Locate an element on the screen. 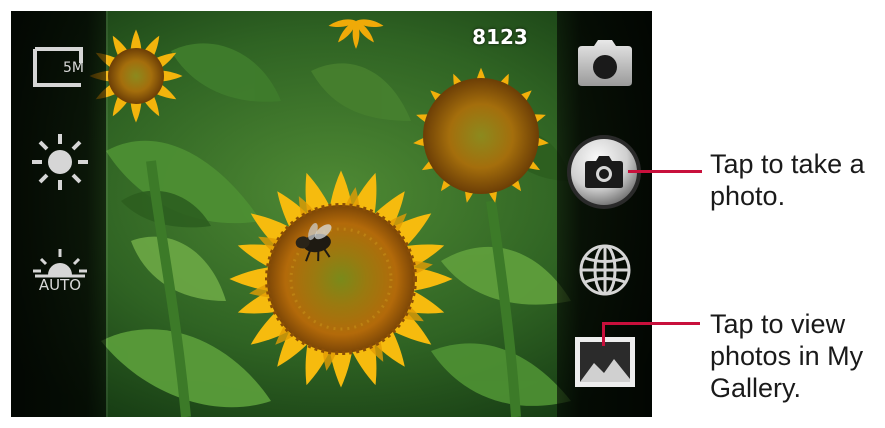  shutter-callout-text: Tap to take a photo. is located at coordinates (797, 180).